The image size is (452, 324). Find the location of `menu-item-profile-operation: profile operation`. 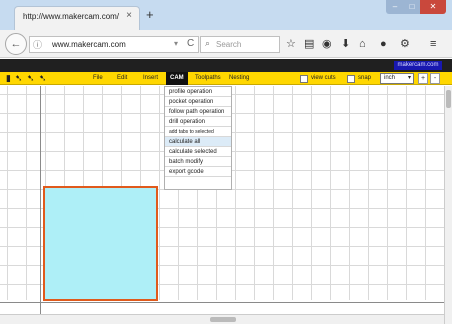

menu-item-profile-operation: profile operation is located at coordinates (198, 92).